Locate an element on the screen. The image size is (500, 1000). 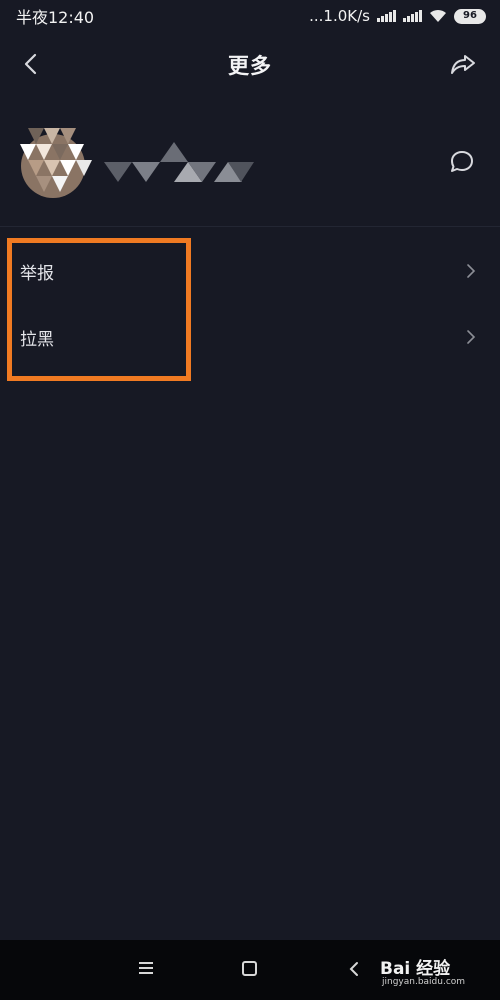
battery-icon: 96 is located at coordinates (470, 16).